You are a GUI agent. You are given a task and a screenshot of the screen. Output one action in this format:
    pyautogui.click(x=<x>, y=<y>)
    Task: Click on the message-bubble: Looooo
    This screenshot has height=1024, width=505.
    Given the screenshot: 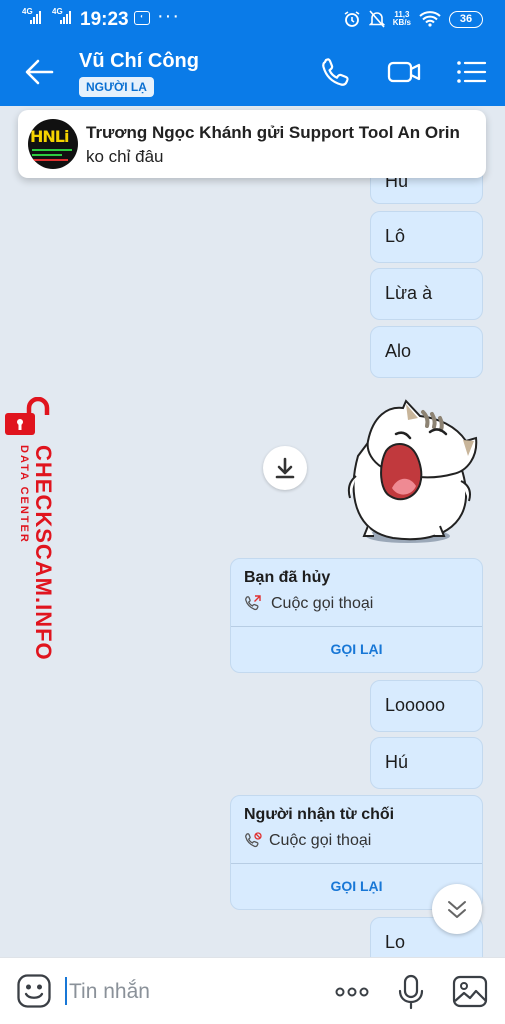 What is the action you would take?
    pyautogui.click(x=426, y=706)
    